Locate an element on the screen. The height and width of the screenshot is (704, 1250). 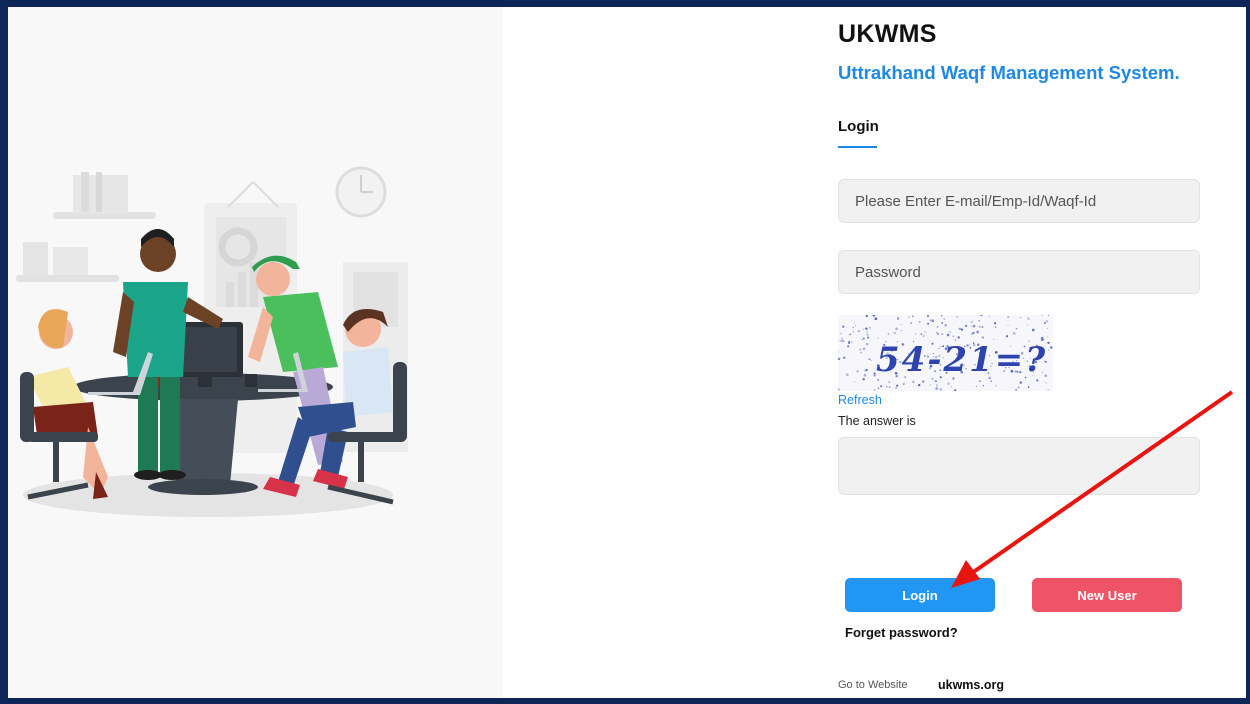
brand-title: UKWMS is located at coordinates (887, 34).